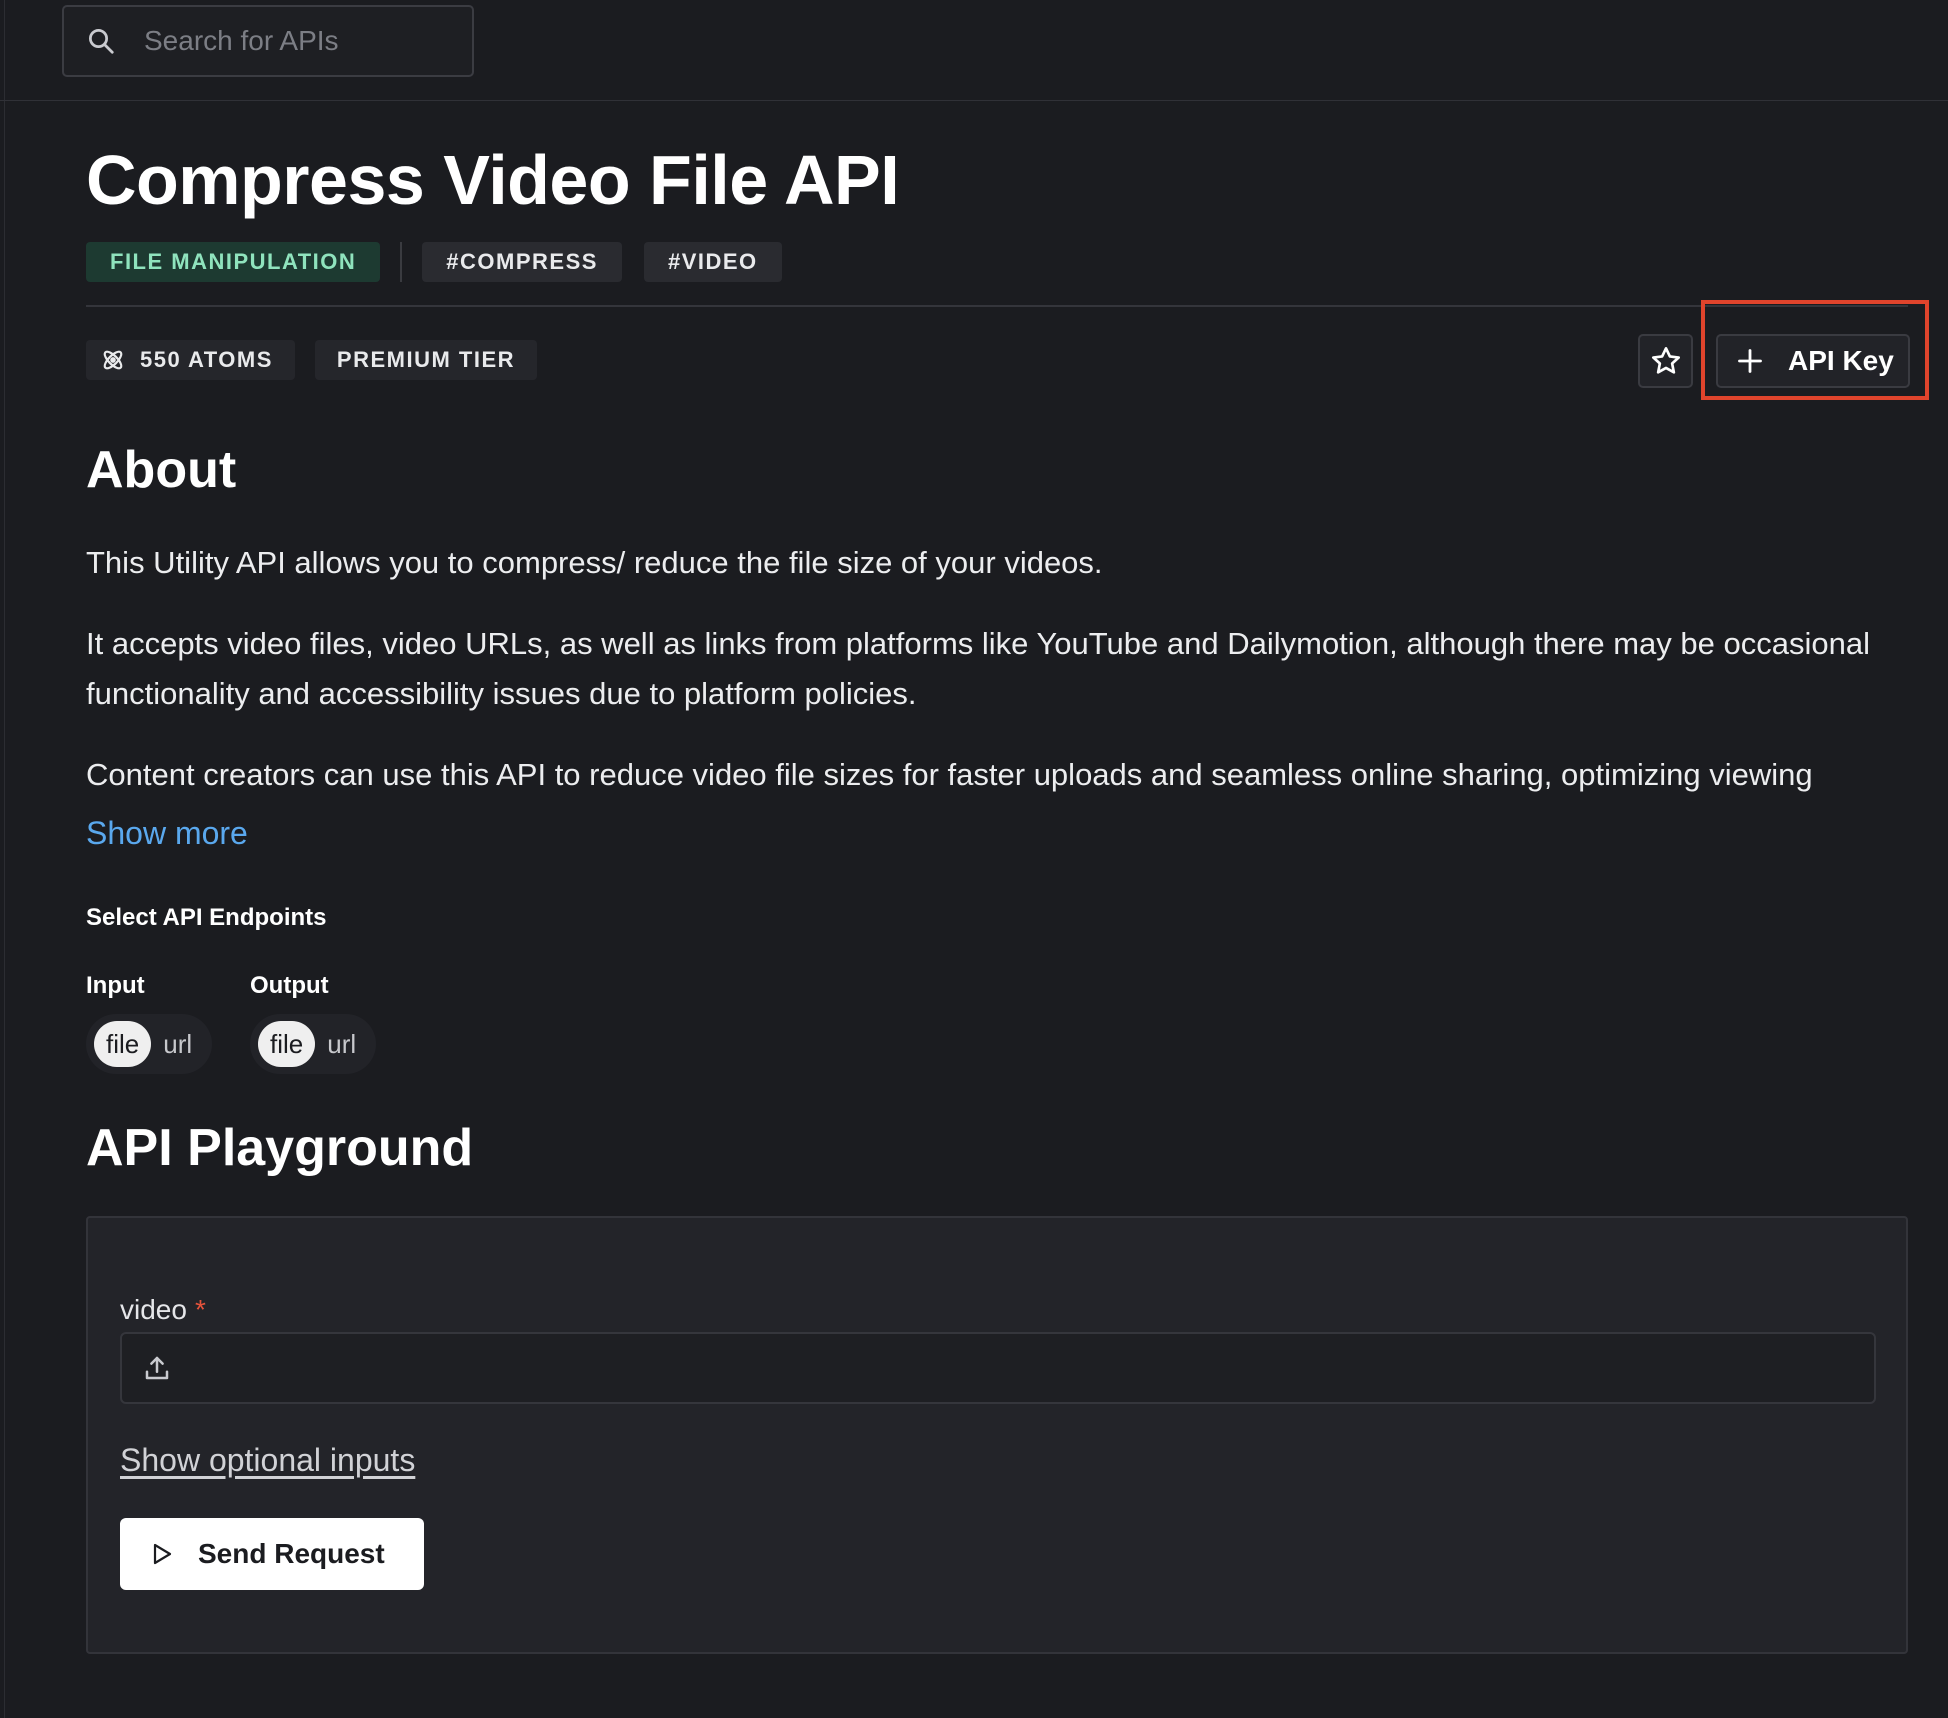 Image resolution: width=1948 pixels, height=1718 pixels. Describe the element at coordinates (267, 1460) in the screenshot. I see `show-optional-inputs-link: Show optional inputs` at that location.